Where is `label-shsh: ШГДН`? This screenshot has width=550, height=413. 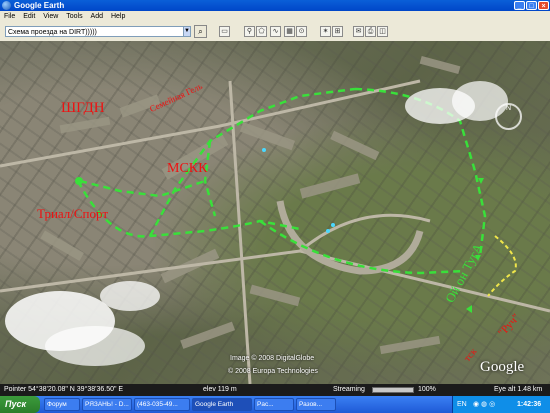
label-shsh: ШГДН is located at coordinates (83, 108).